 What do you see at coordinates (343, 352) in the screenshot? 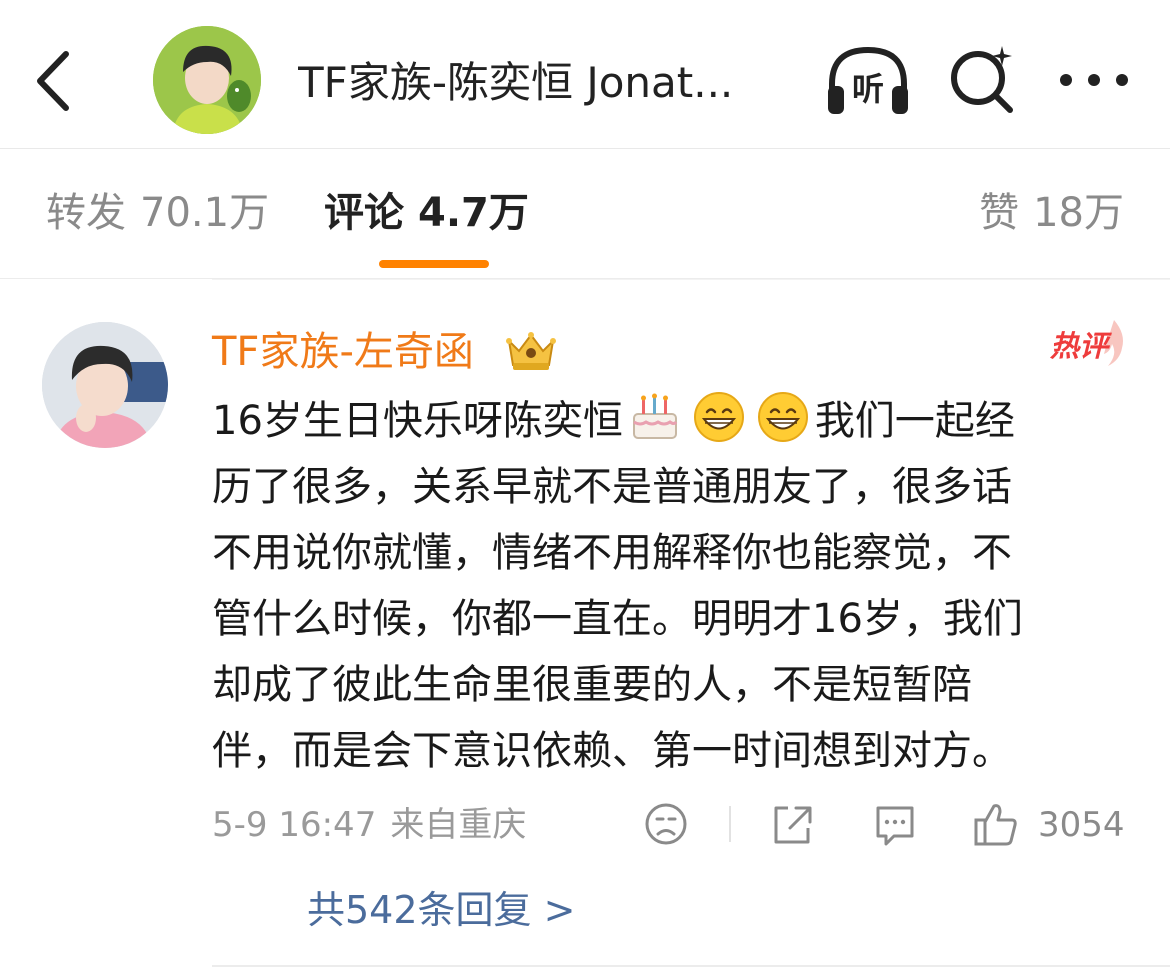
I see `commenter-name: TF家族-左奇函` at bounding box center [343, 352].